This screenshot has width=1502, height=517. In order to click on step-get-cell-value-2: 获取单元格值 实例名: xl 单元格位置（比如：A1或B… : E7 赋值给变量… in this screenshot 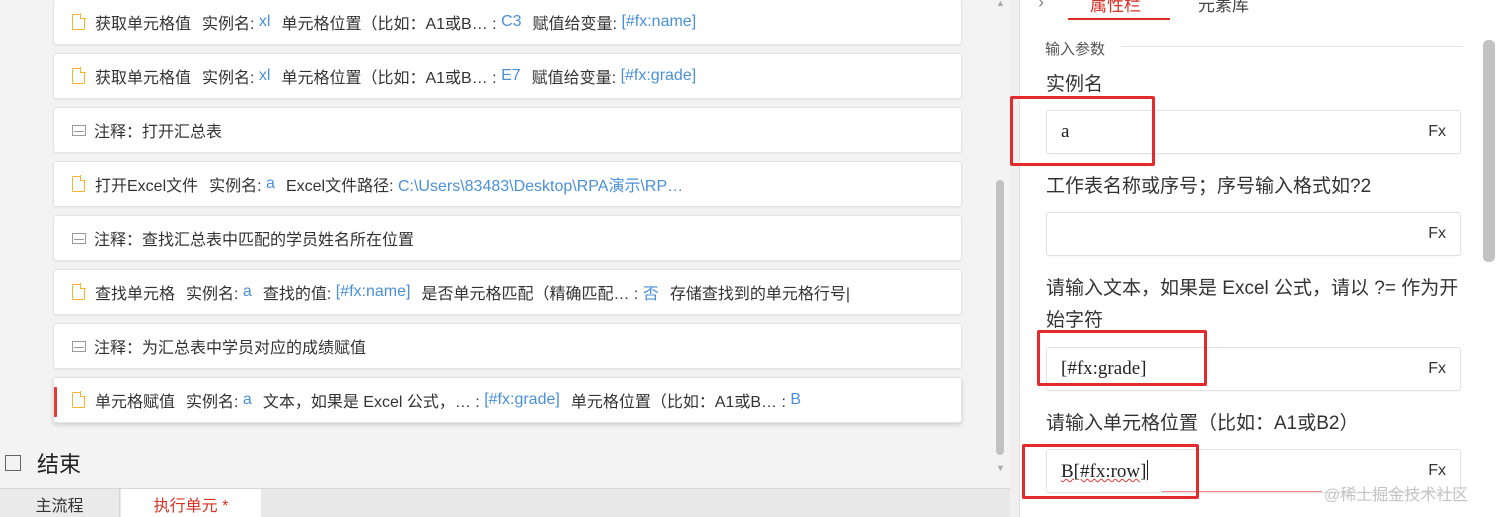, I will do `click(507, 76)`.